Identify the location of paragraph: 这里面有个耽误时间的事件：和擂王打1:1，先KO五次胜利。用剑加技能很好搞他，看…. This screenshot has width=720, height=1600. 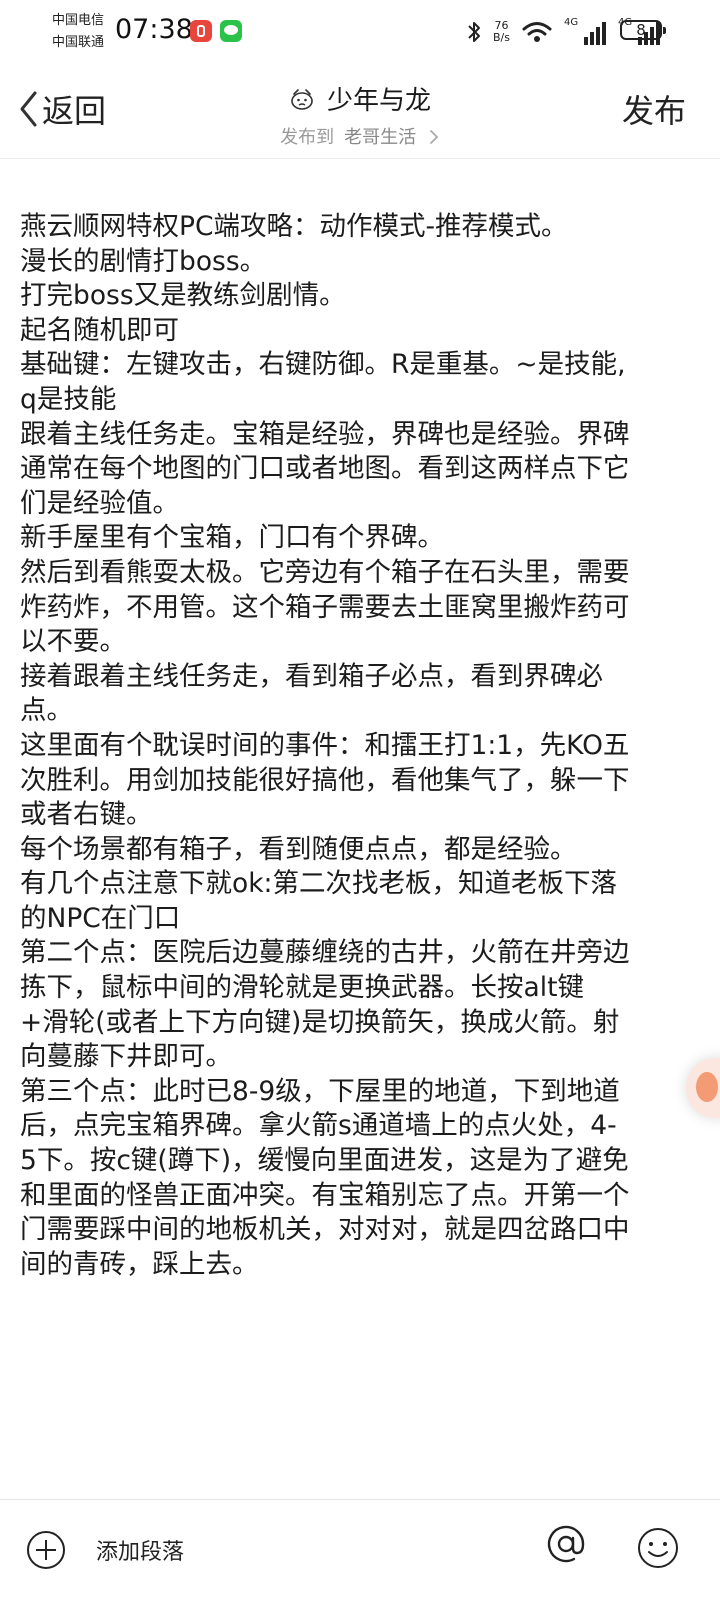
(326, 781).